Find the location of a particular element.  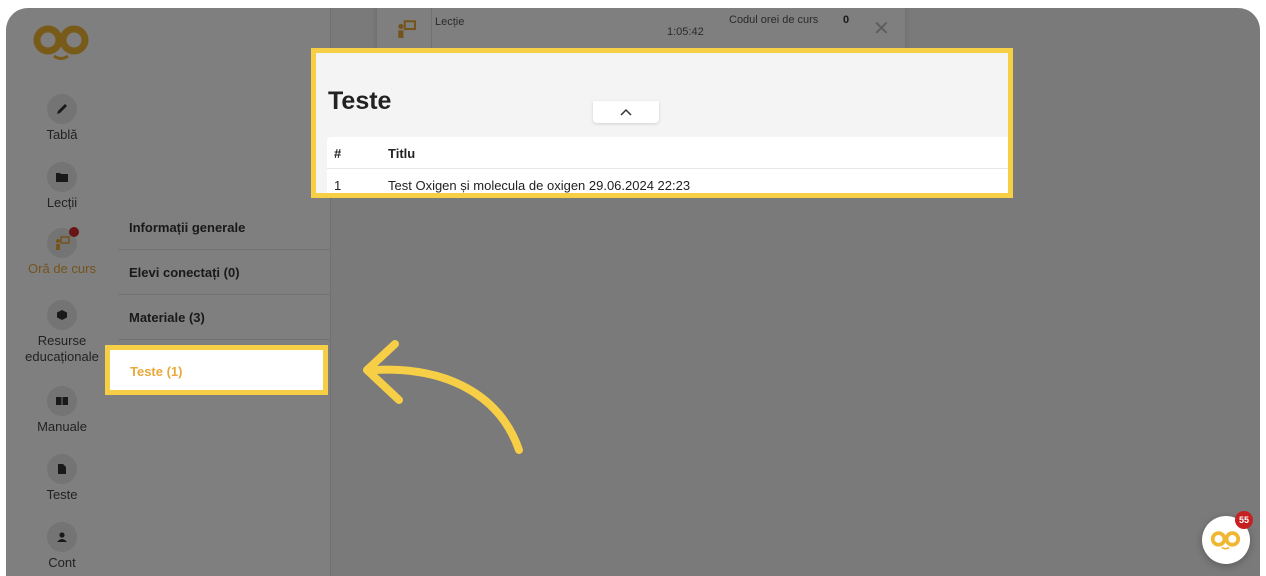

chevron-up-icon is located at coordinates (626, 112).